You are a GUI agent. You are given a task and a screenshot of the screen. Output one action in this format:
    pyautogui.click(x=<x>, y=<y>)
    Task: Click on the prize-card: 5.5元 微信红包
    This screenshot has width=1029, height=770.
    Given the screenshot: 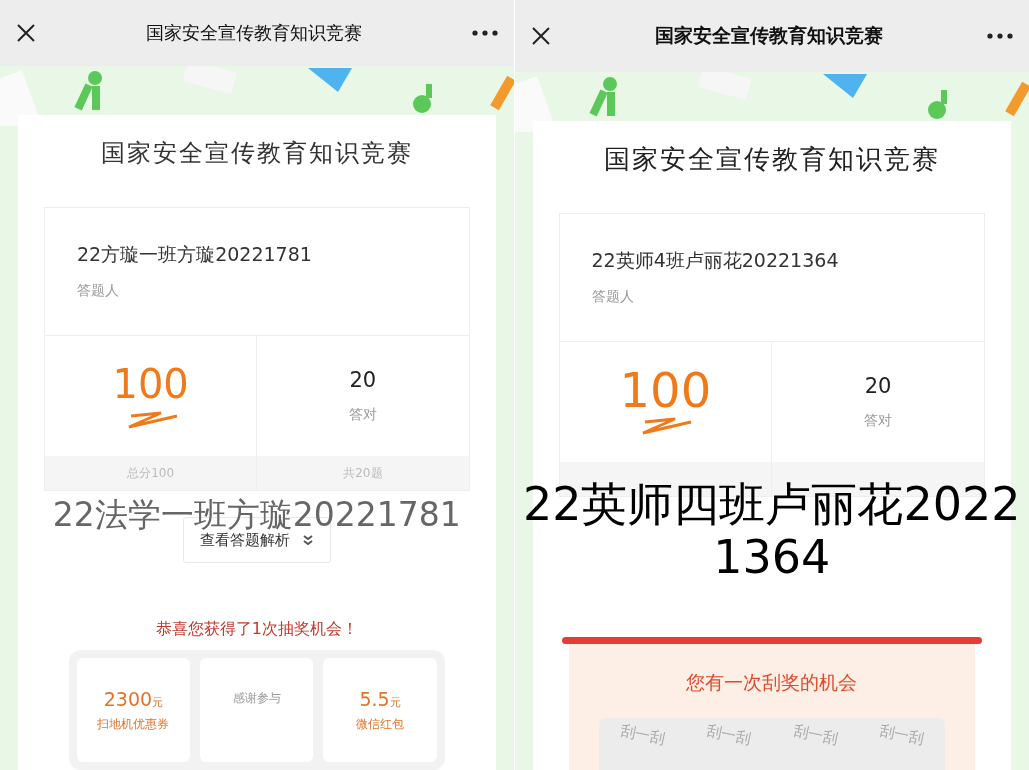 What is the action you would take?
    pyautogui.click(x=380, y=710)
    